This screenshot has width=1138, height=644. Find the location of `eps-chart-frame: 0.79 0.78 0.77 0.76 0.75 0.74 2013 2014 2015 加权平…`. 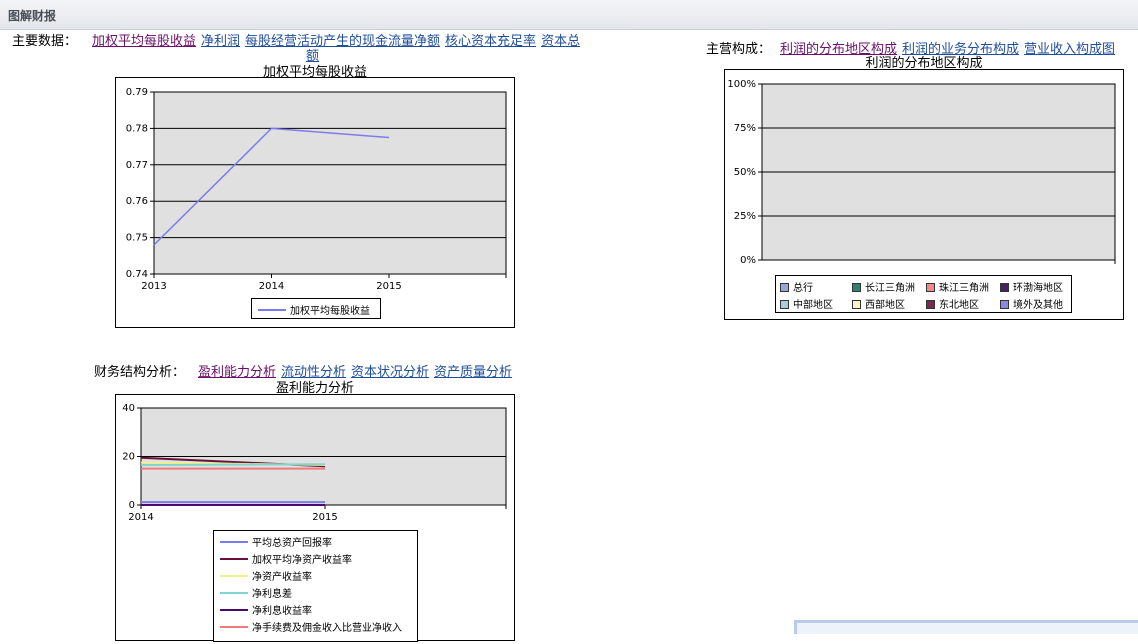

eps-chart-frame: 0.79 0.78 0.77 0.76 0.75 0.74 2013 2014 2015 加权平… is located at coordinates (315, 202).